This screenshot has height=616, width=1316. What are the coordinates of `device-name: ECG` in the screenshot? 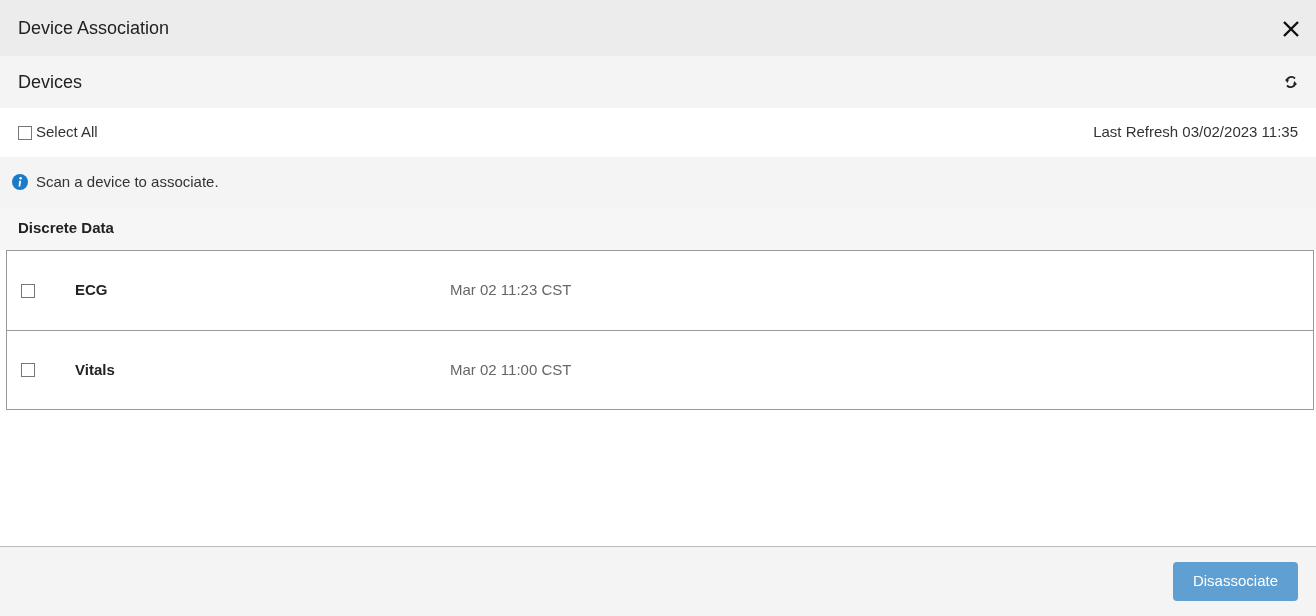 It's located at (92, 290).